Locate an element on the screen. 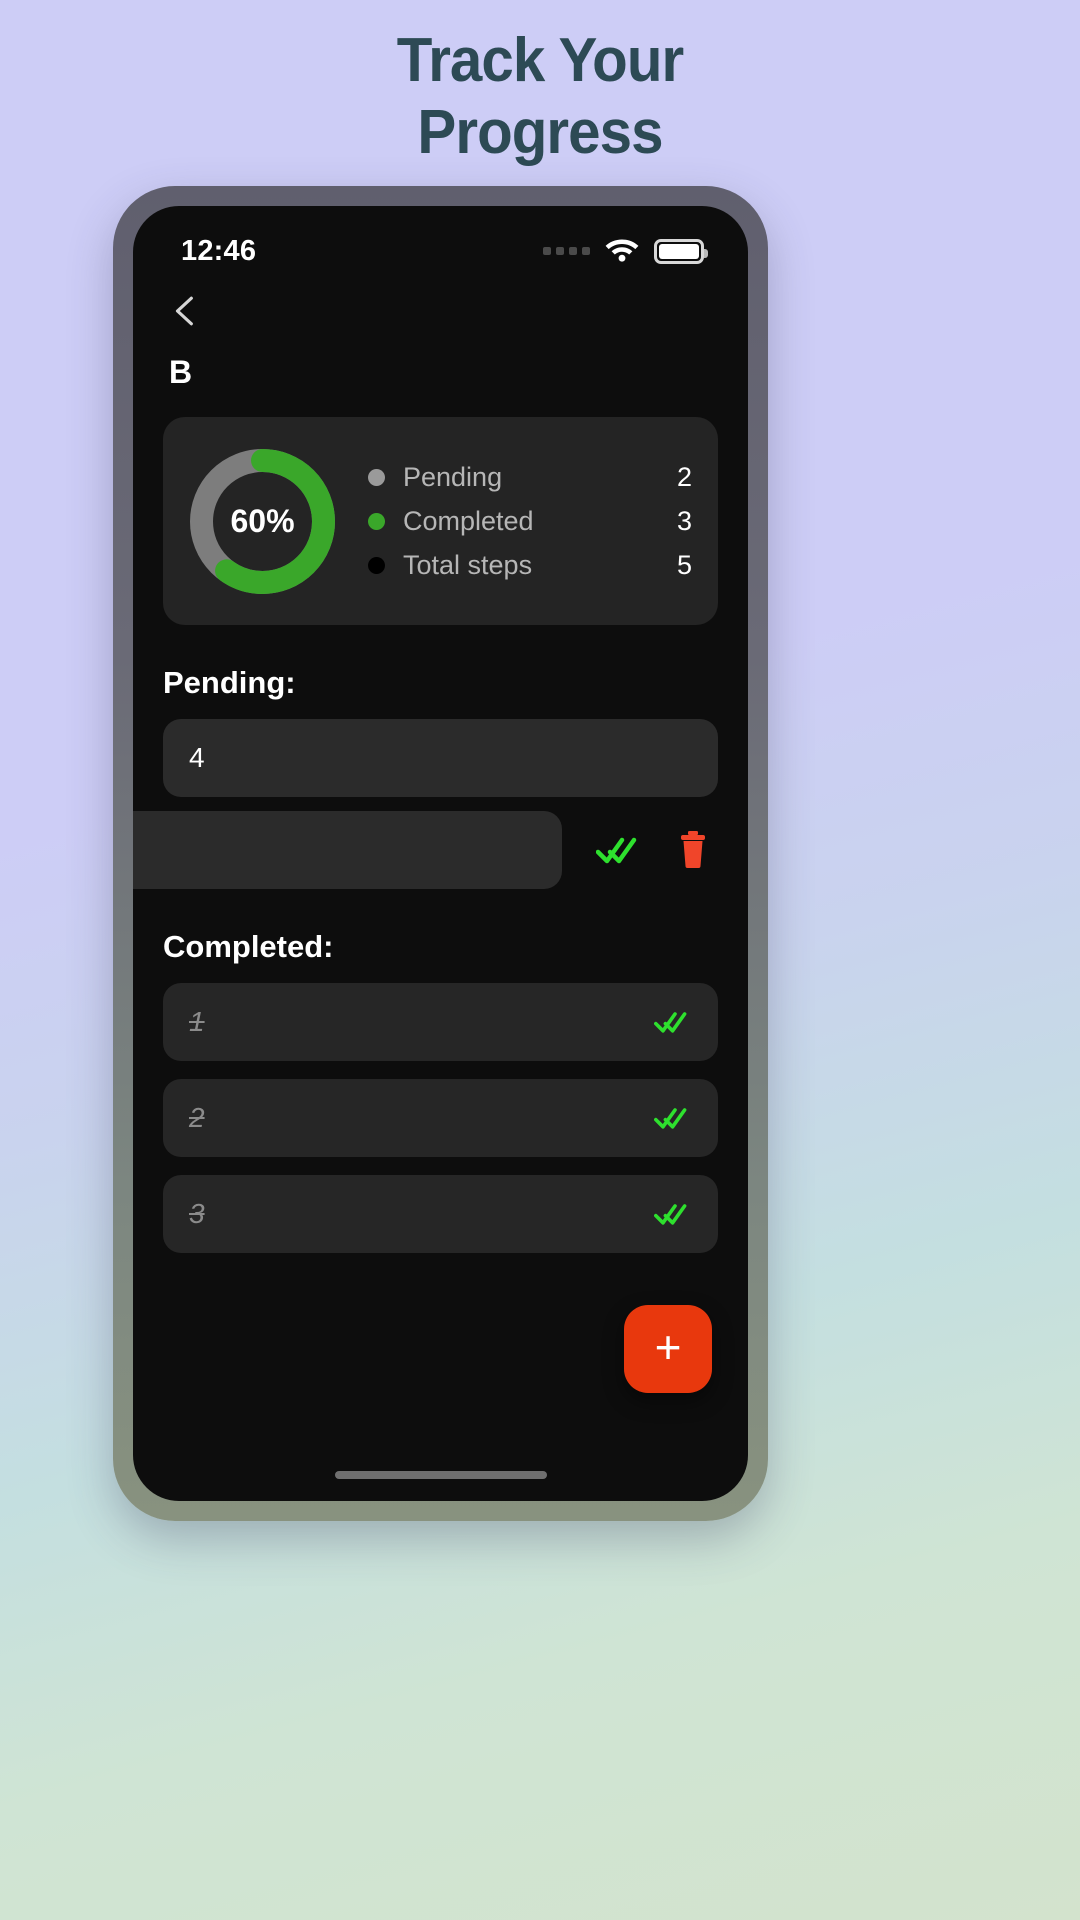 This screenshot has width=1080, height=1920. completed-task-text: 1 is located at coordinates (197, 1021).